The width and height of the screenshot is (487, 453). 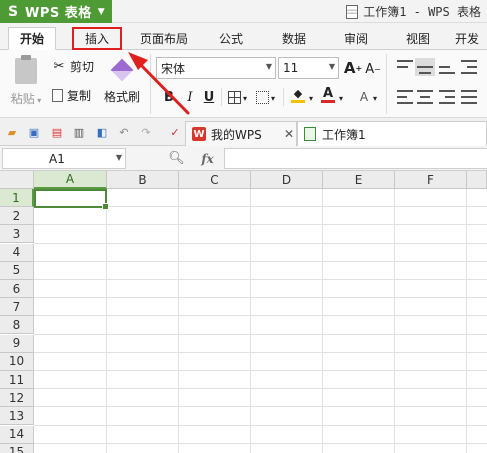 What do you see at coordinates (471, 38) in the screenshot?
I see `tab-developer: 开发` at bounding box center [471, 38].